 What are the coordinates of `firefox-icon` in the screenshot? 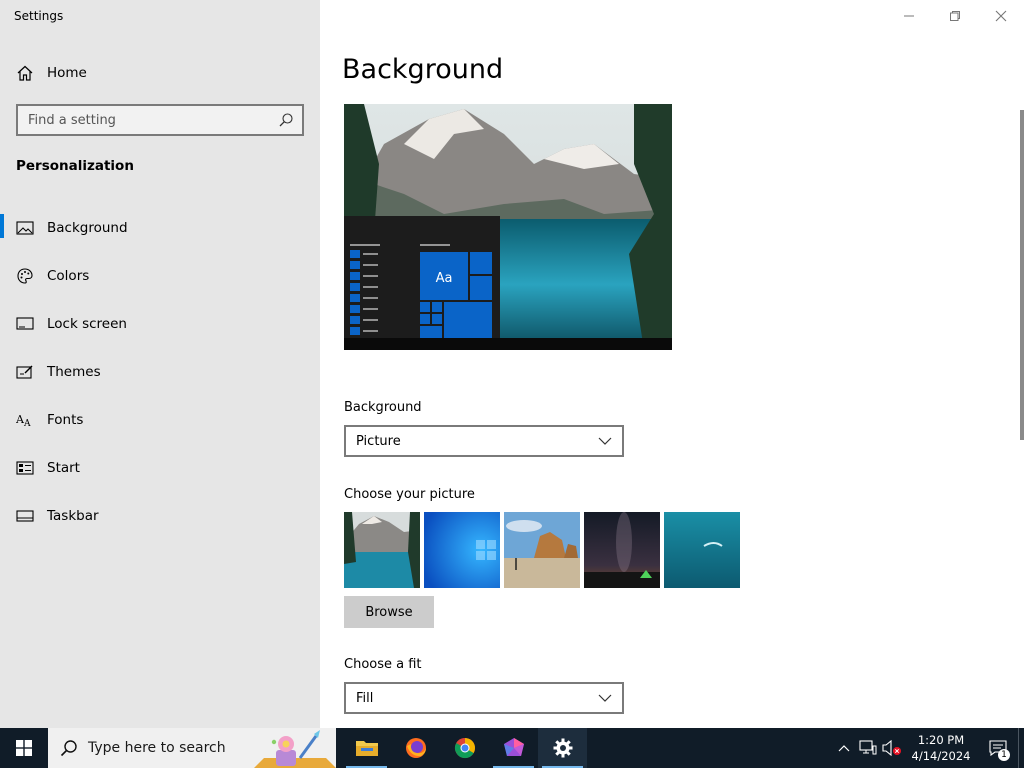 It's located at (415, 748).